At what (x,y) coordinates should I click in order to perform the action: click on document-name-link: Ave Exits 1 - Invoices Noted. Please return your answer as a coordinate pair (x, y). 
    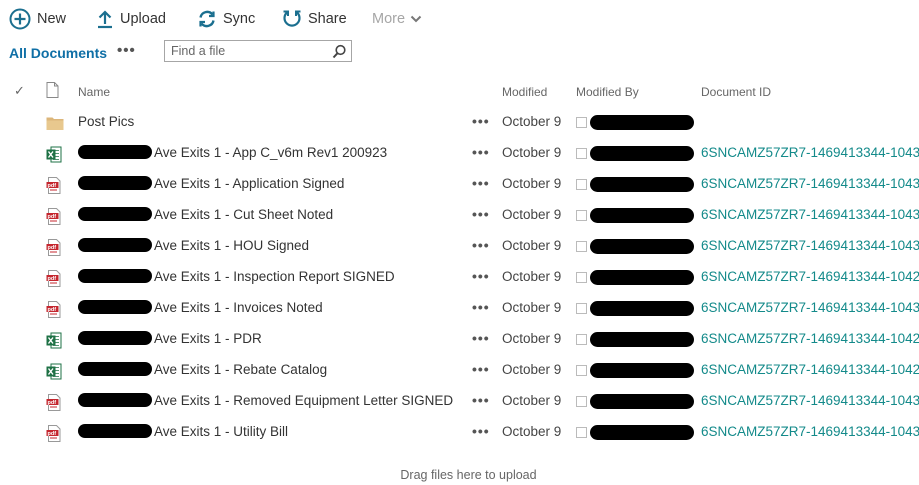
    Looking at the image, I should click on (200, 307).